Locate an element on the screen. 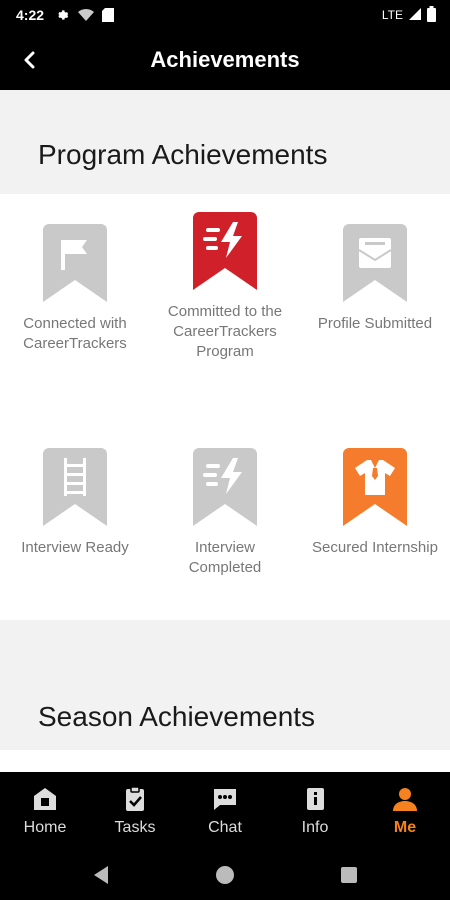 The width and height of the screenshot is (450, 900). section-heading: Season Achievements is located at coordinates (177, 716).